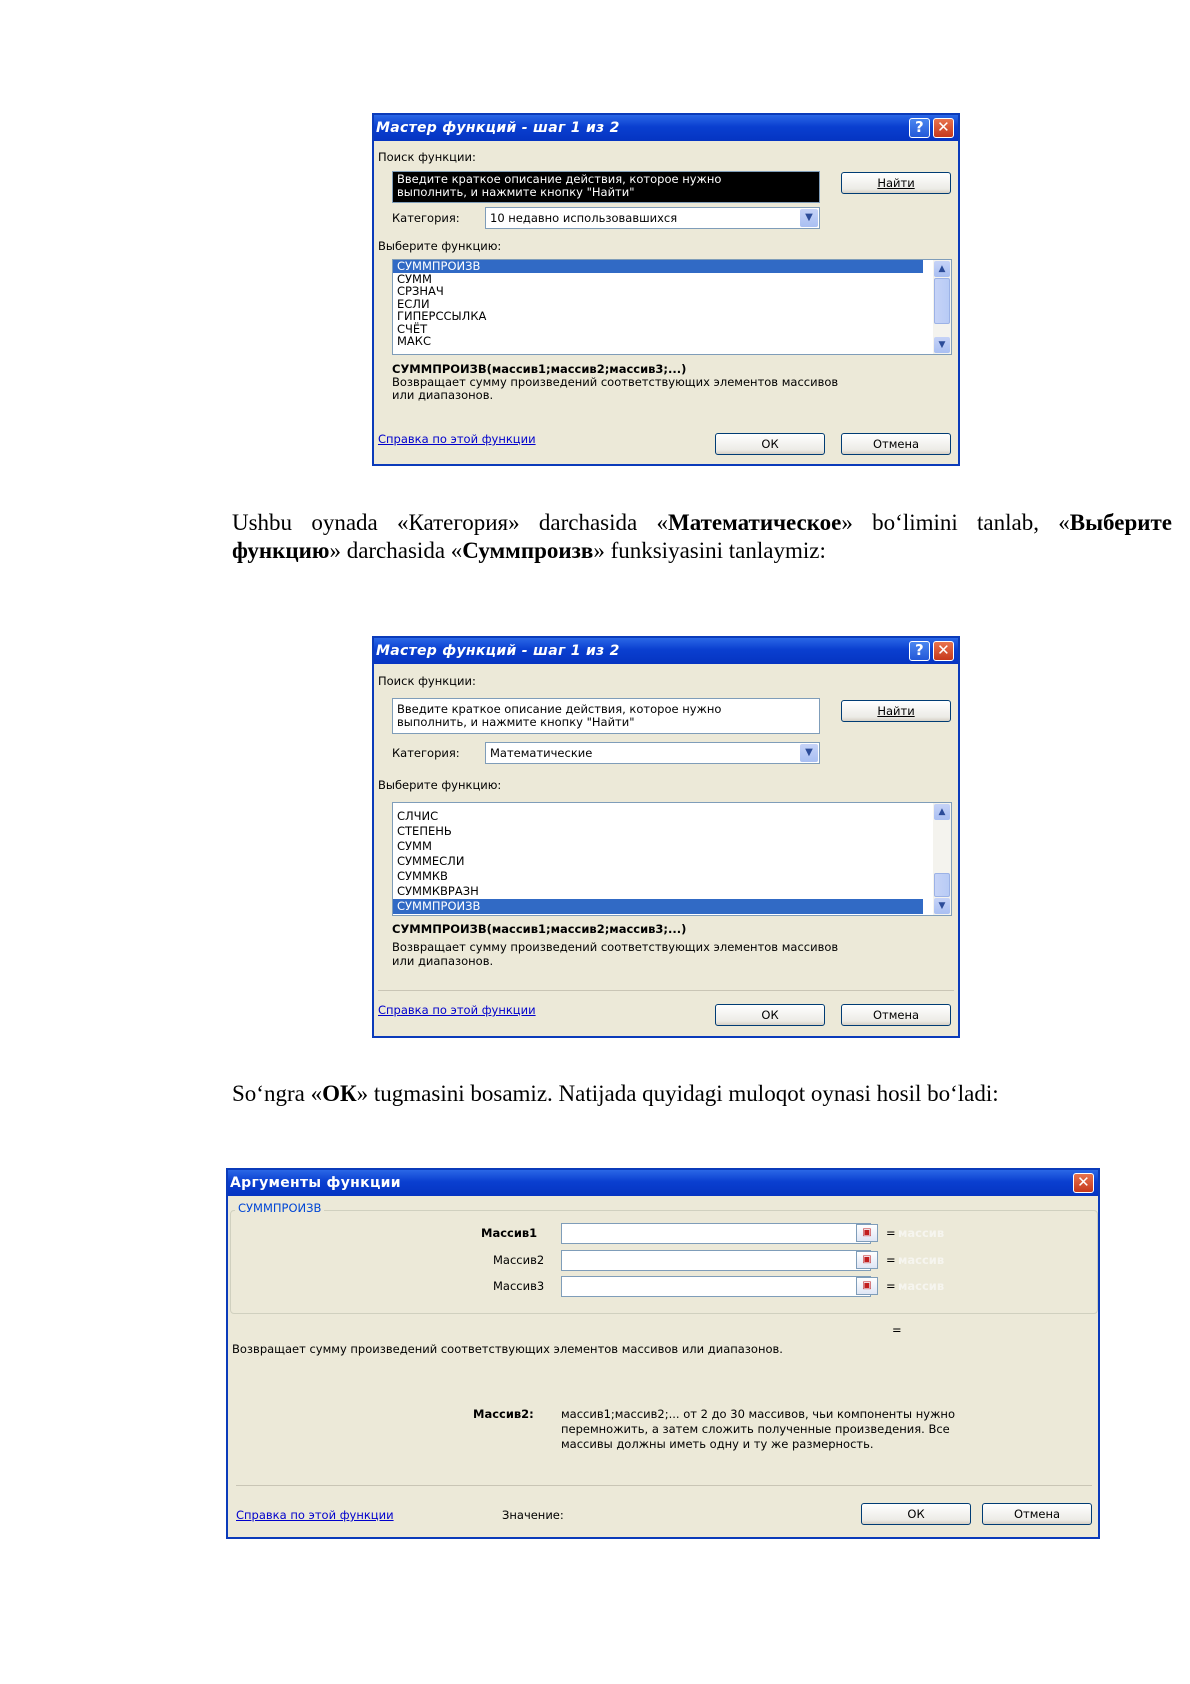  I want to click on list-item: СЛЧИС, so click(672, 816).